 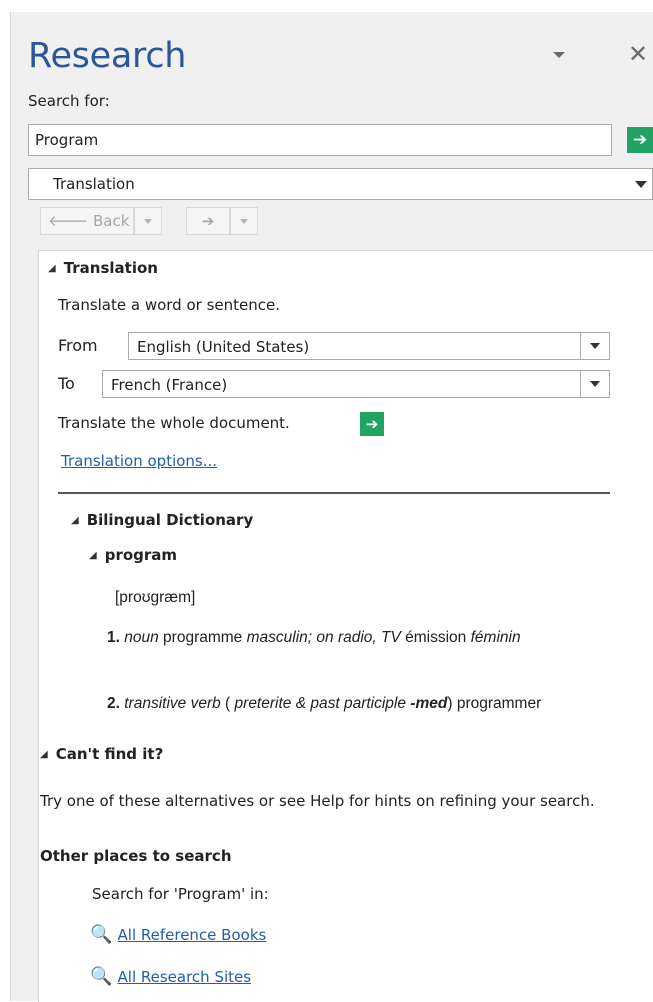 I want to click on sense-1-pos: noun, so click(x=141, y=637).